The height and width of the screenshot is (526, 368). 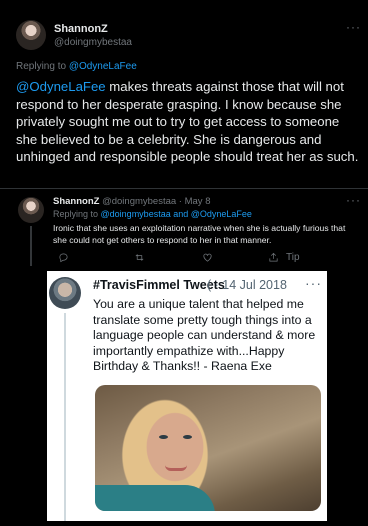 I want to click on tip-button: Tip, so click(x=293, y=259).